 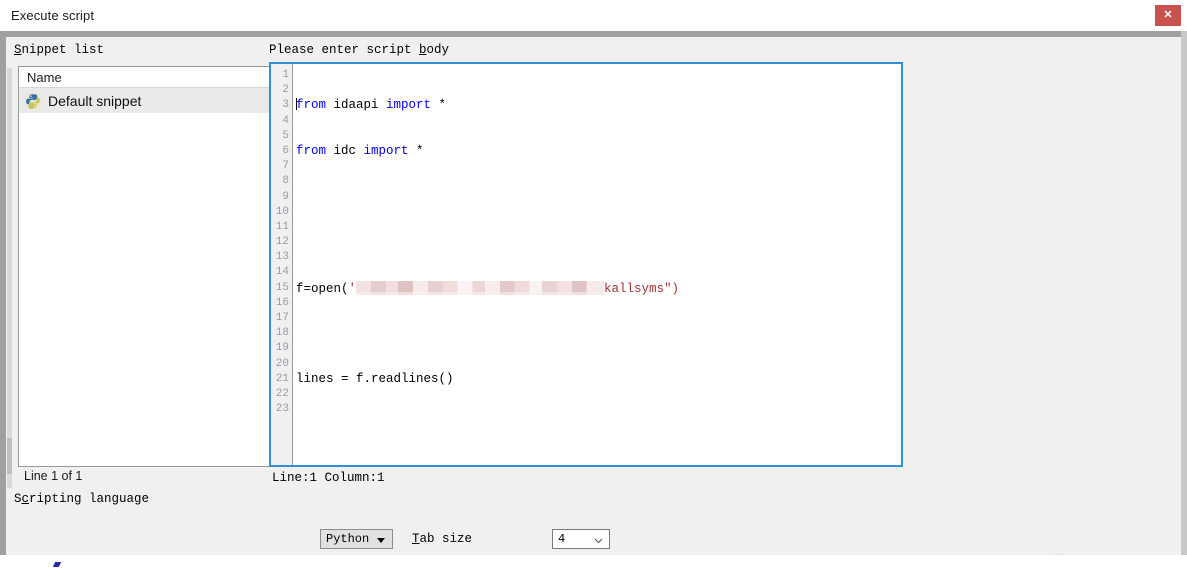 I want to click on line-number-gutter: 1 2 3 4 5 6 7 8 9 10 11 12 13 14 15 16 17 18 19 20 21 22 23, so click(x=282, y=264).